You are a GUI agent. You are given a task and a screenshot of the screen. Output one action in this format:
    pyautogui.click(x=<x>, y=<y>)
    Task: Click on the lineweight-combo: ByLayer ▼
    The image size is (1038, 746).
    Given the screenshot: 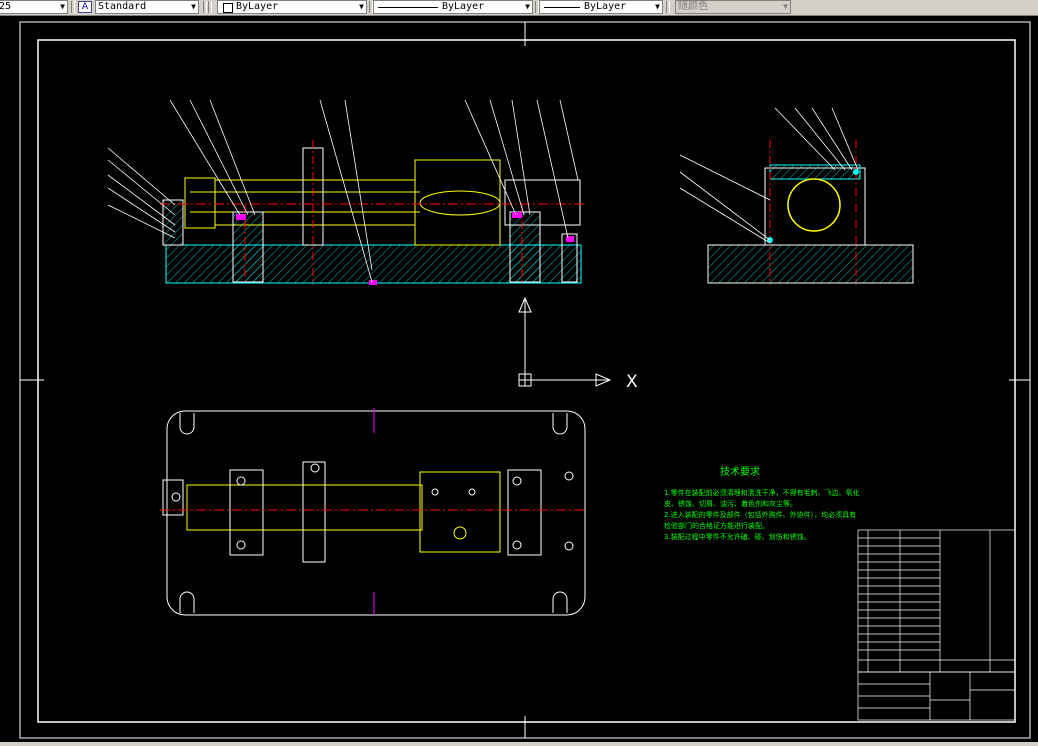 What is the action you would take?
    pyautogui.click(x=601, y=7)
    